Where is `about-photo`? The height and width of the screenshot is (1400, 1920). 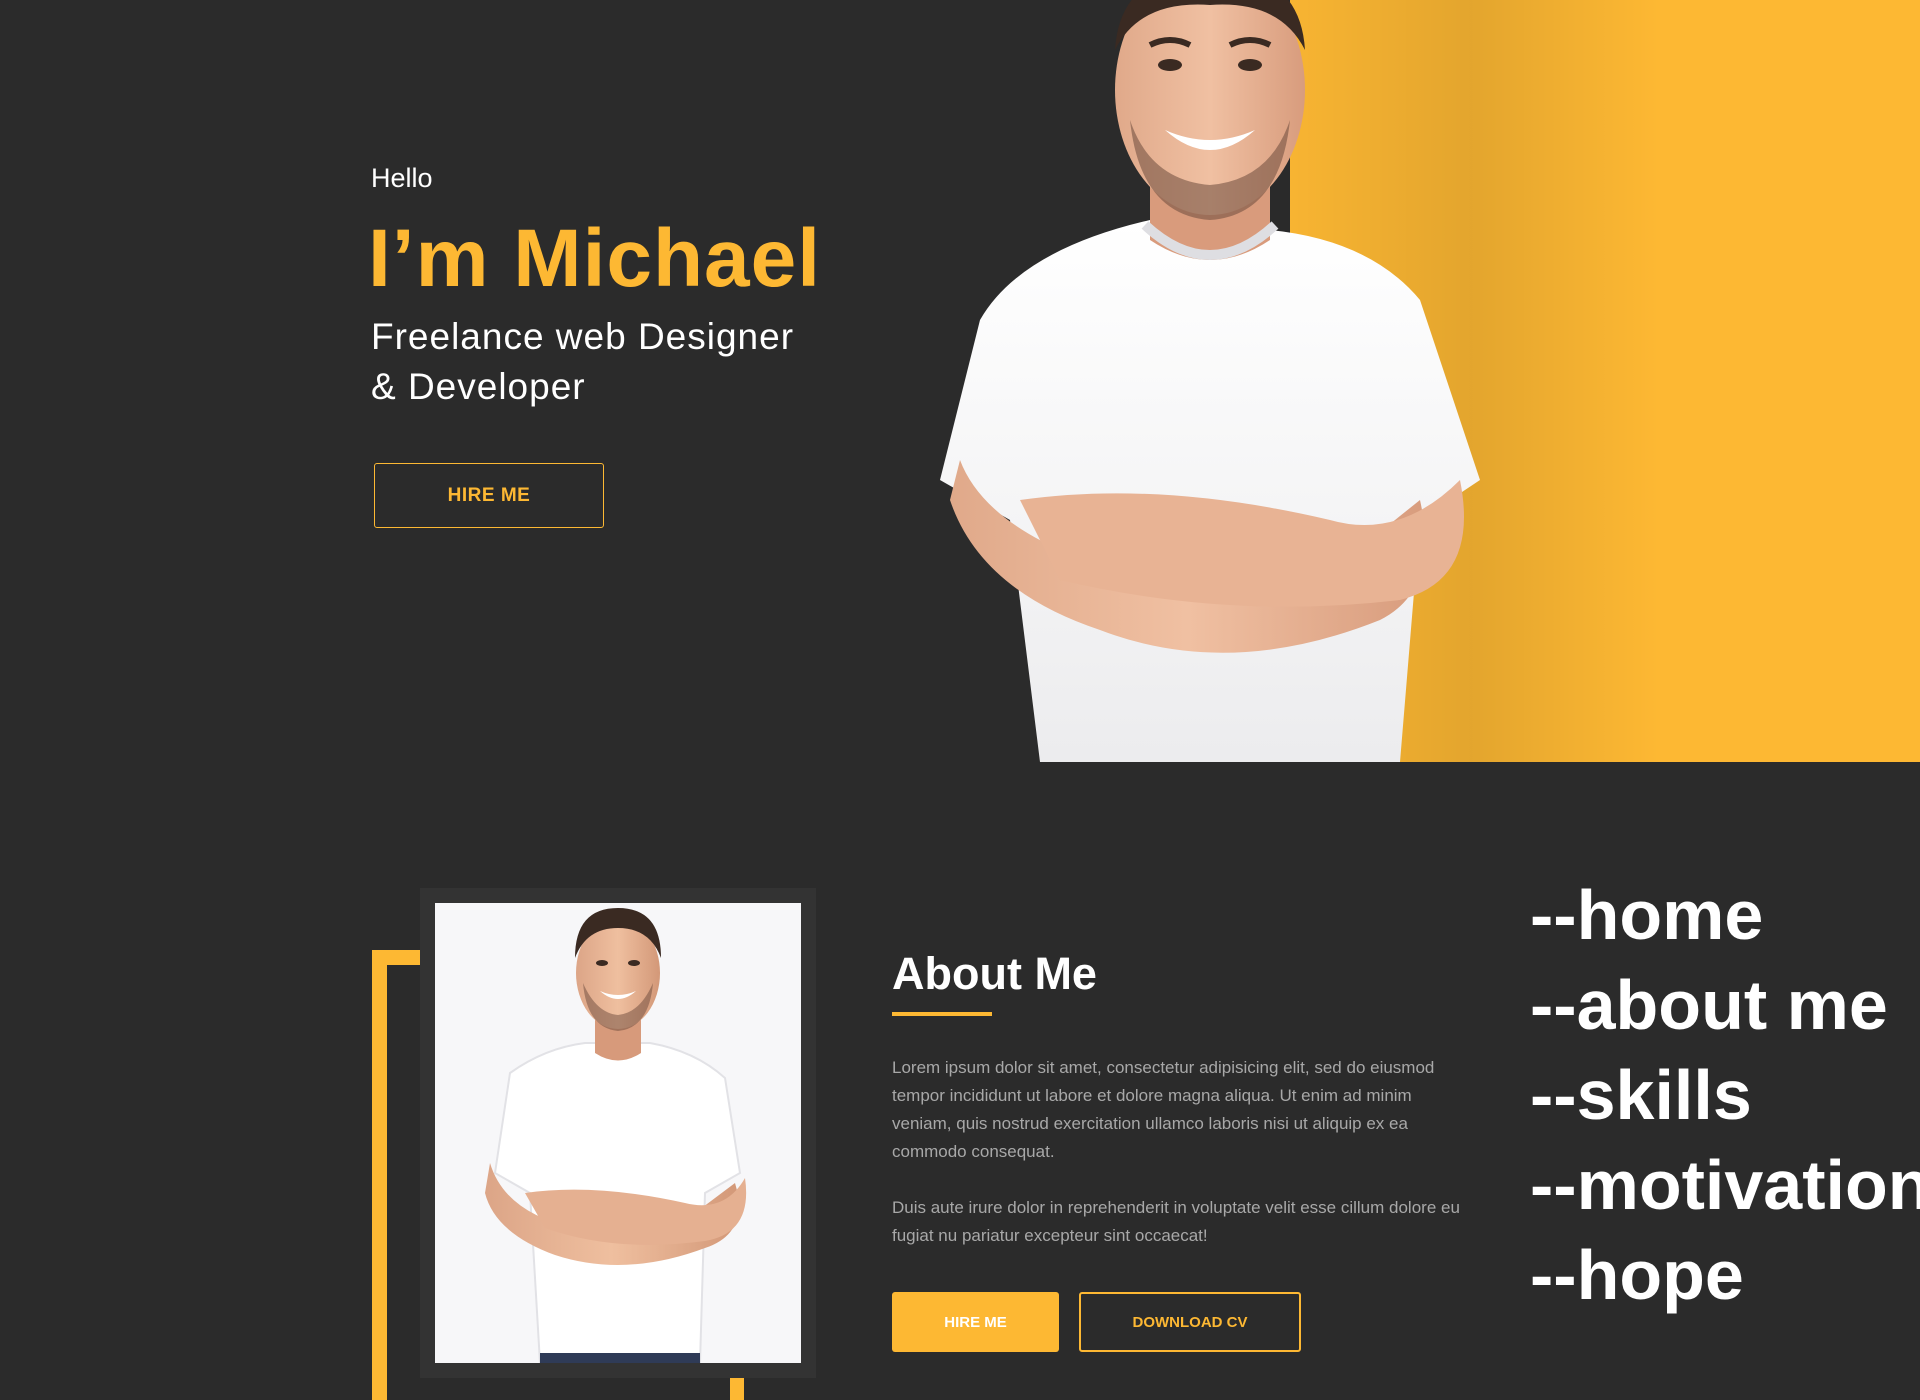 about-photo is located at coordinates (618, 1133).